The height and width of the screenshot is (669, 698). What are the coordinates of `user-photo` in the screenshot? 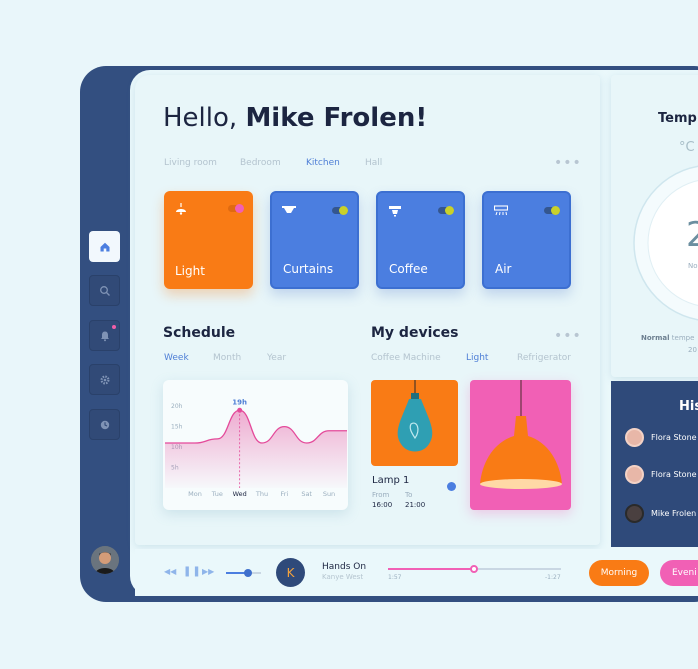 It's located at (105, 560).